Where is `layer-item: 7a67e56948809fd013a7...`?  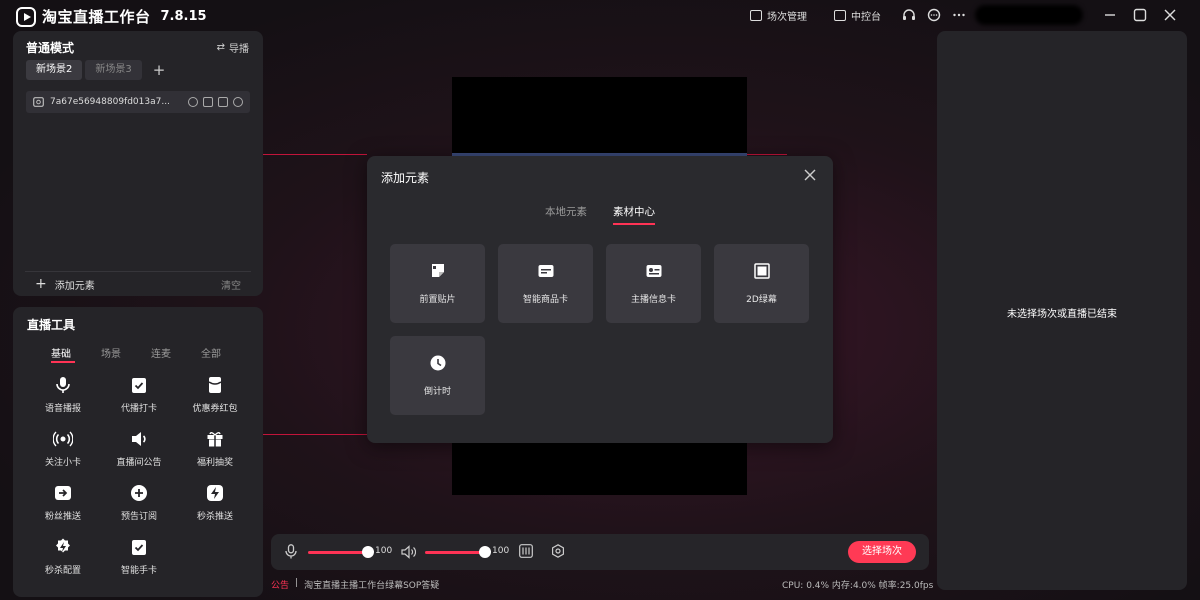 layer-item: 7a67e56948809fd013a7... is located at coordinates (138, 102).